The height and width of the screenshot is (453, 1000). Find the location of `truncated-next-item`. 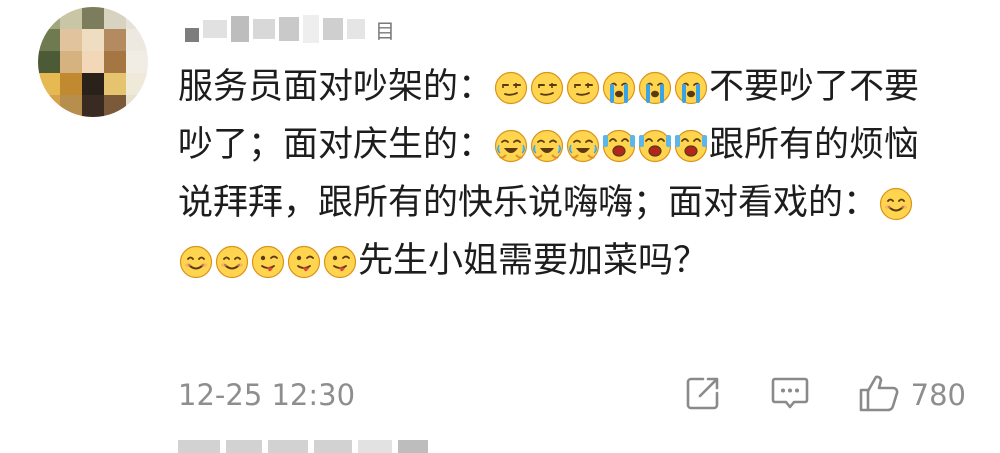

truncated-next-item is located at coordinates (308, 446).